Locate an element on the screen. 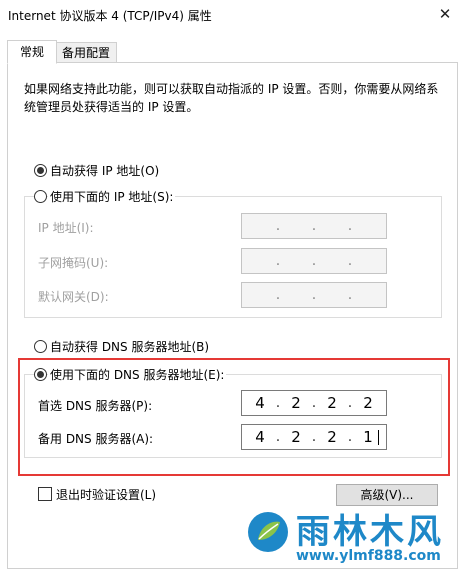 This screenshot has width=463, height=579. radio-auto-dns-label: 自动获得 DNS 服务器地址(B) is located at coordinates (129, 346).